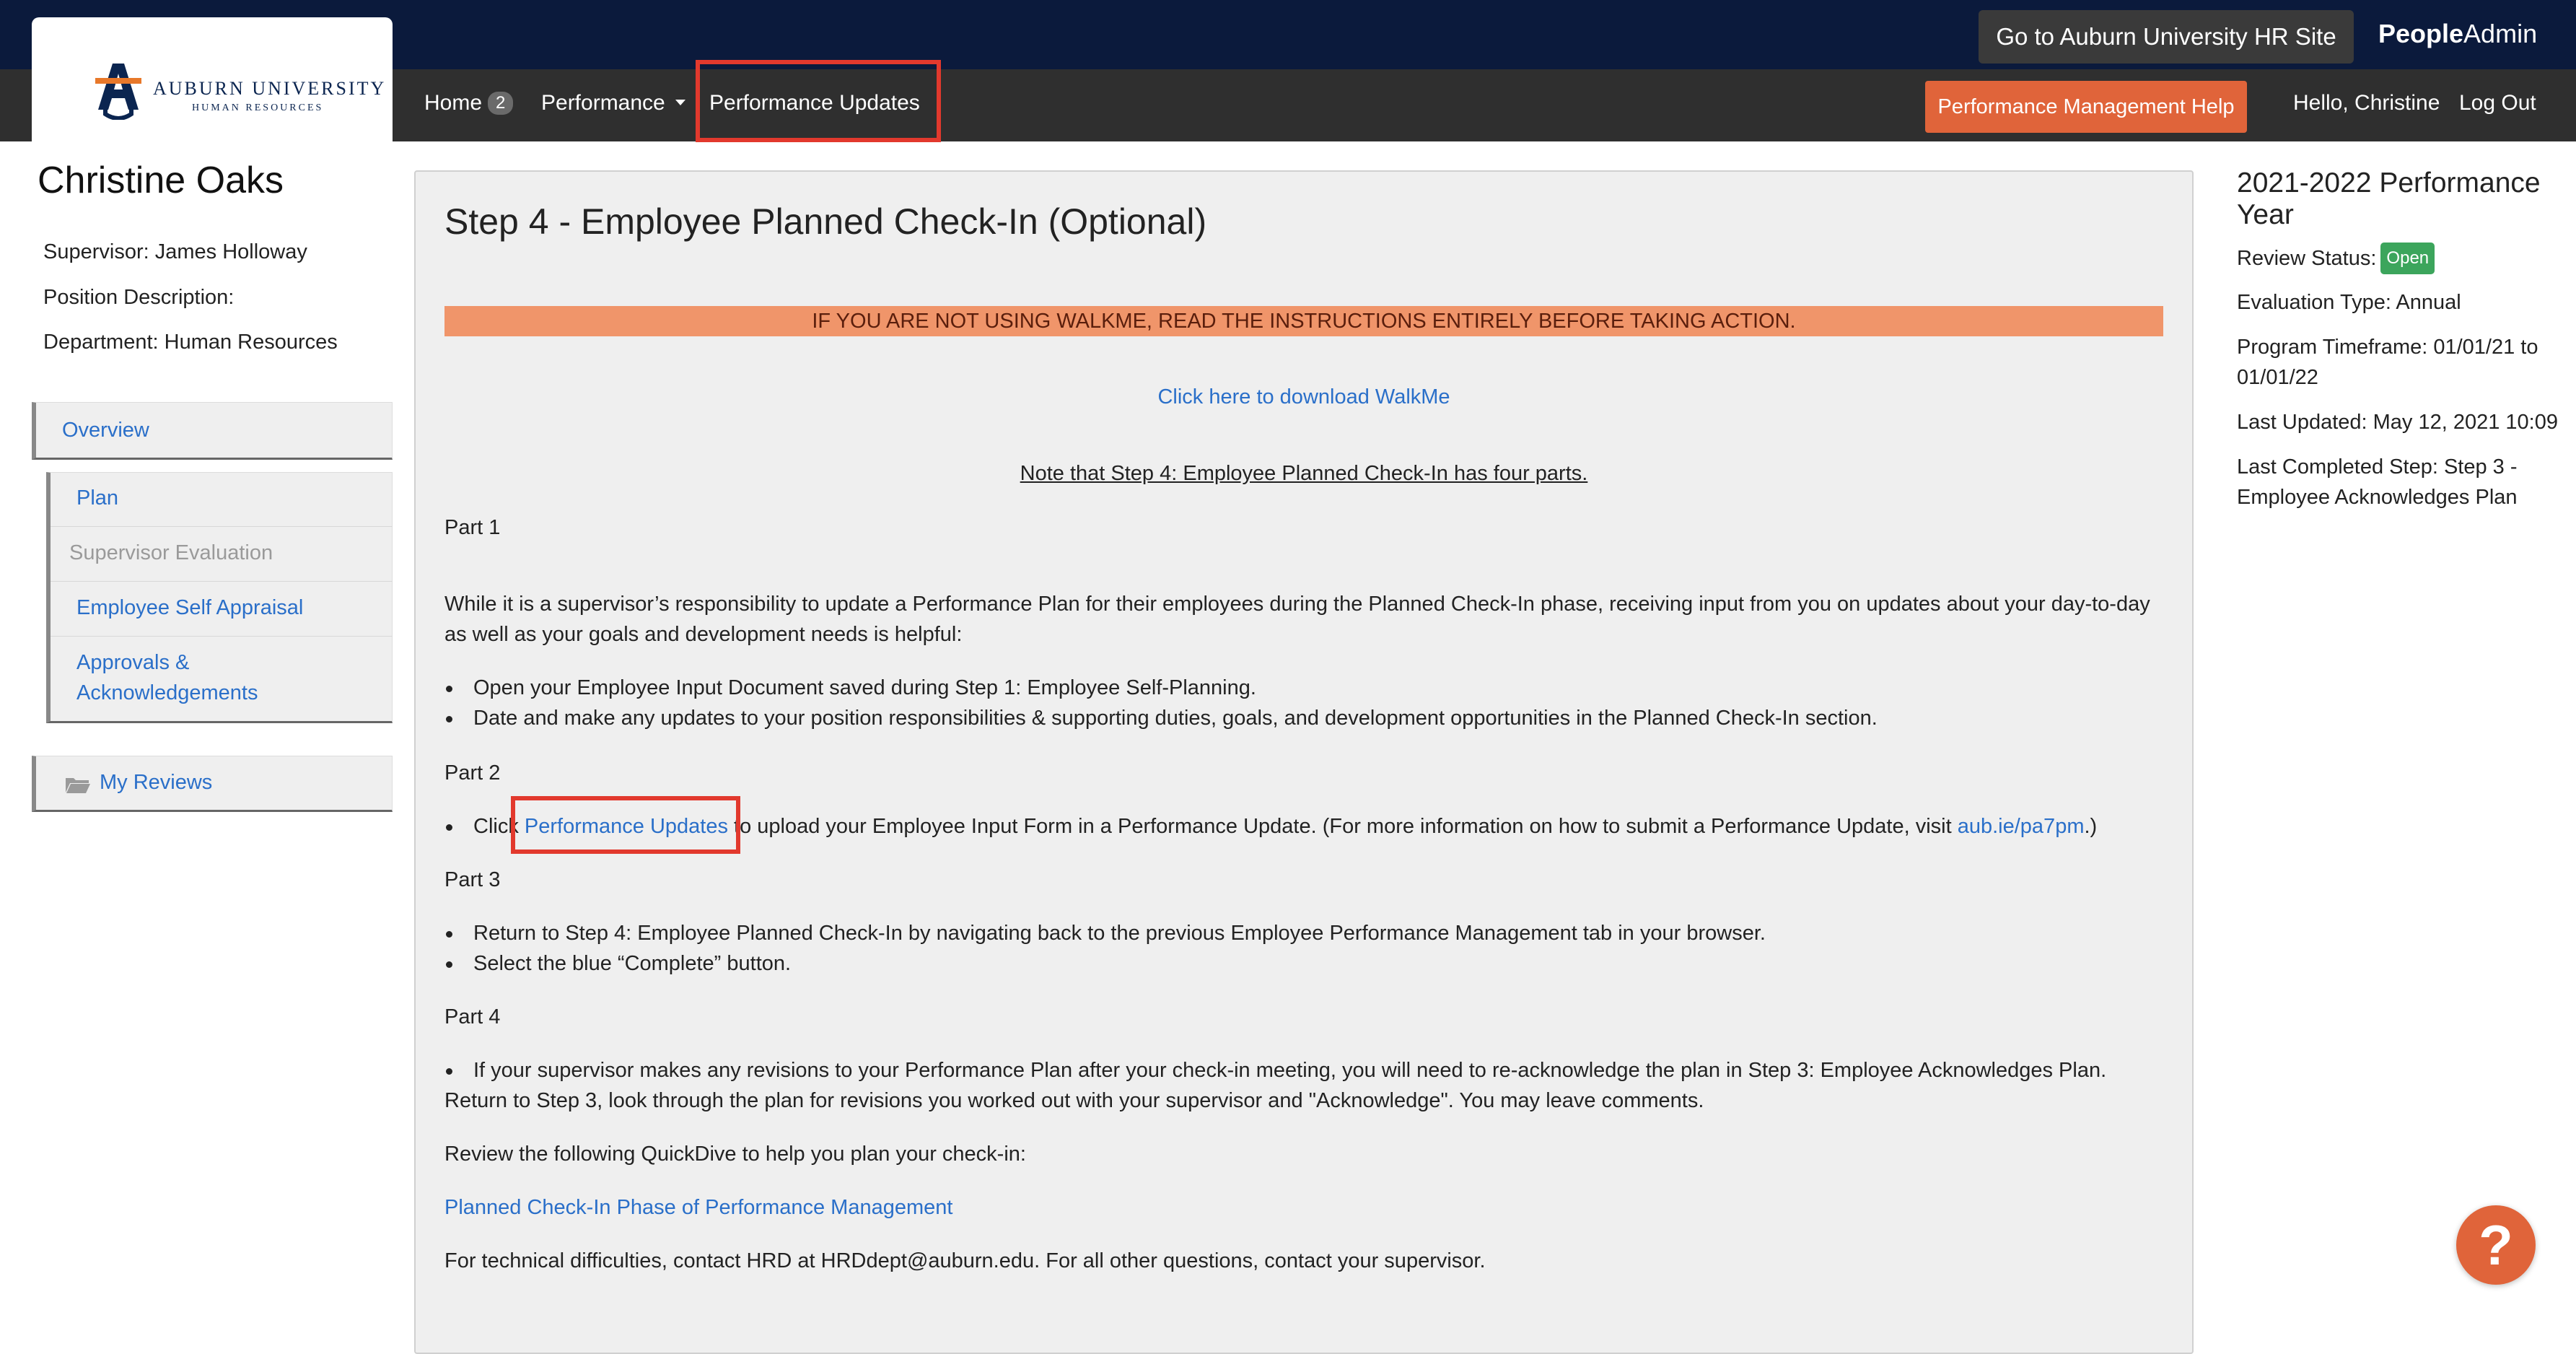 Image resolution: width=2576 pixels, height=1354 pixels. I want to click on highlight-box-nav, so click(818, 101).